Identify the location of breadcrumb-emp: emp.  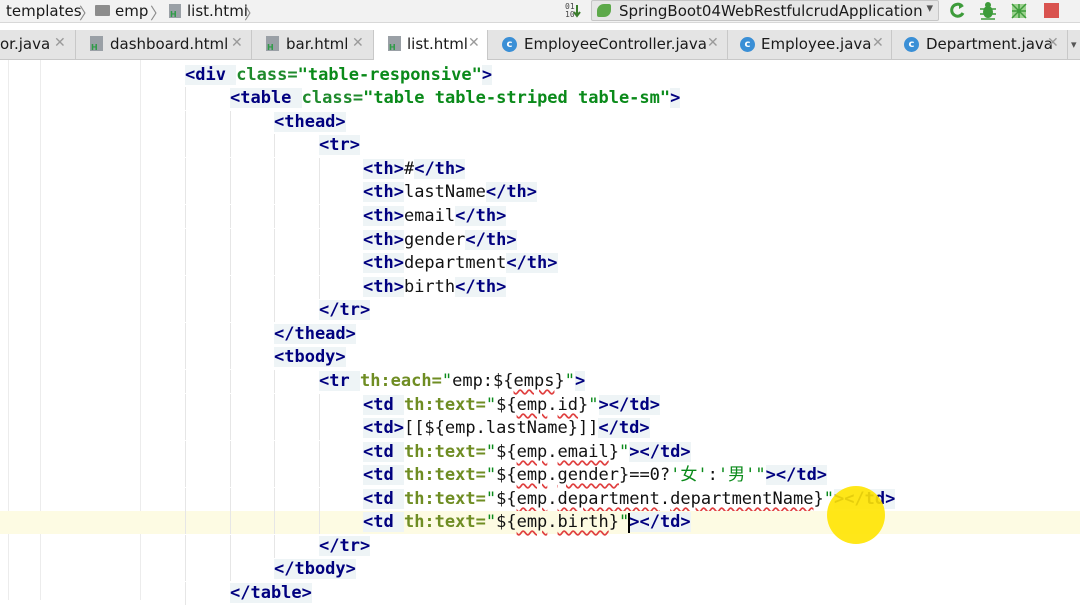
(131, 11).